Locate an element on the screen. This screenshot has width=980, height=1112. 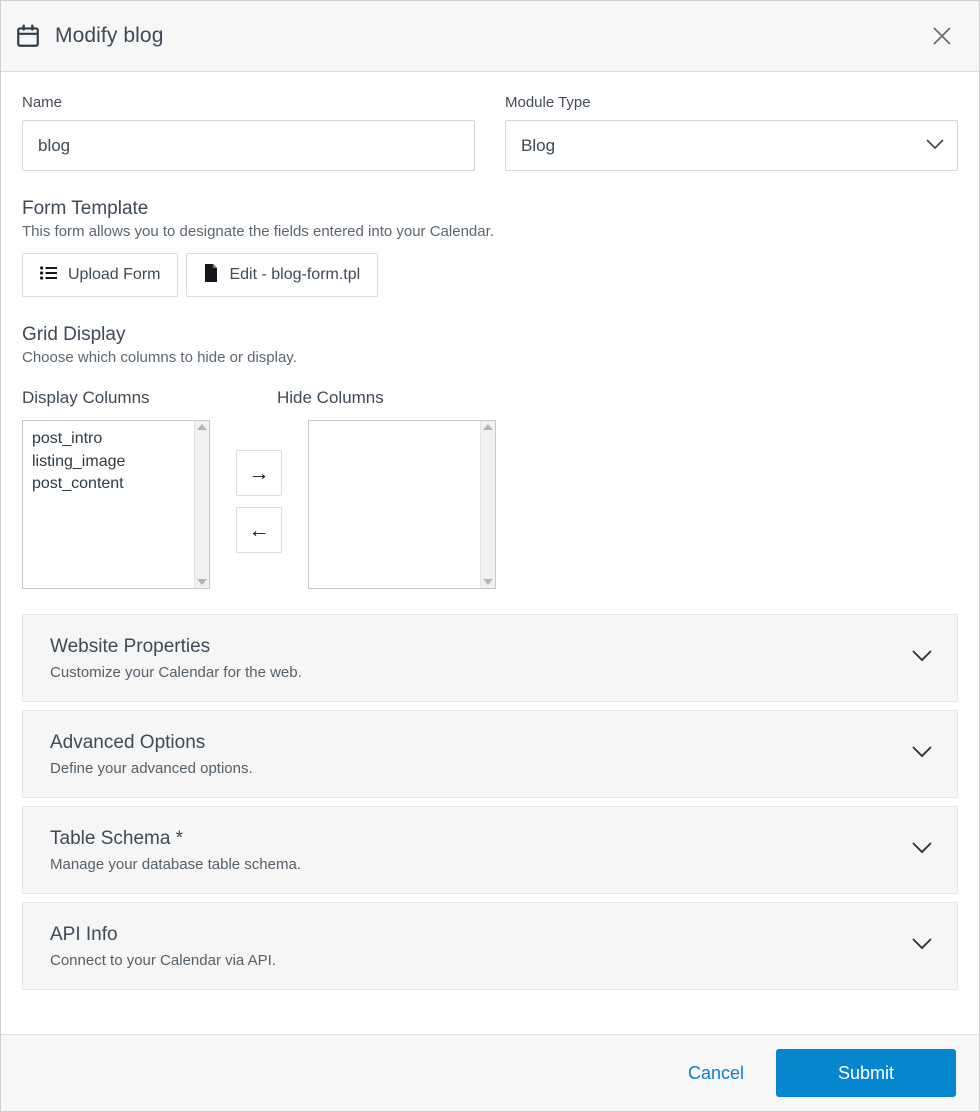
module-type-select: Blog is located at coordinates (731, 145).